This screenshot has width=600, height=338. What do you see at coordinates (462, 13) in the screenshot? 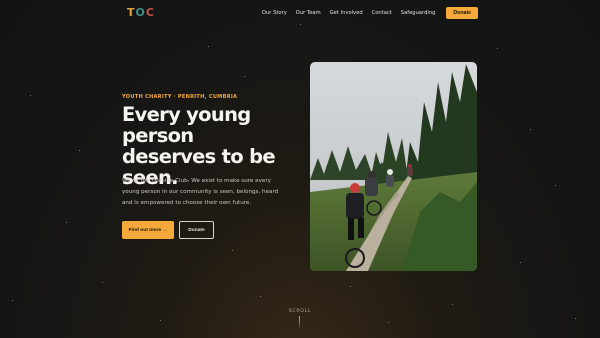
I see `nav-donate-button: Donate` at bounding box center [462, 13].